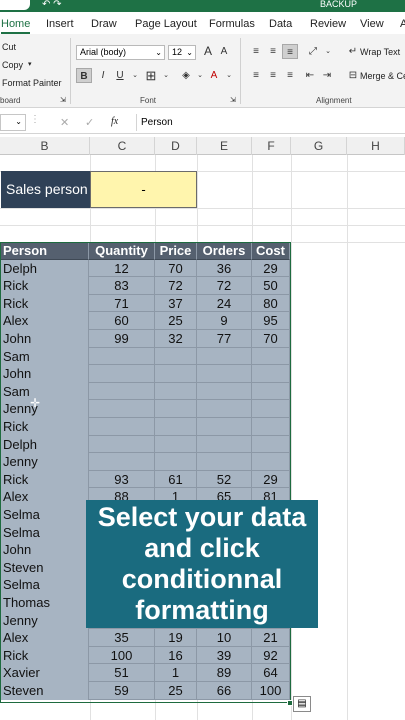  What do you see at coordinates (122, 268) in the screenshot?
I see `cell-quantity: 12` at bounding box center [122, 268].